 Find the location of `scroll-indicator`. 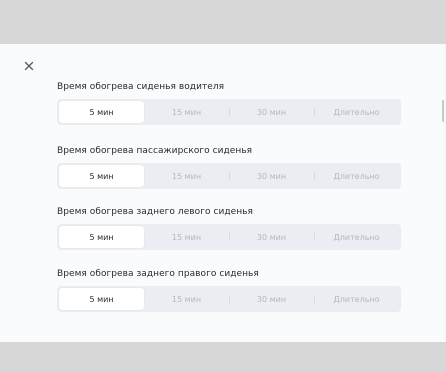

scroll-indicator is located at coordinates (443, 111).